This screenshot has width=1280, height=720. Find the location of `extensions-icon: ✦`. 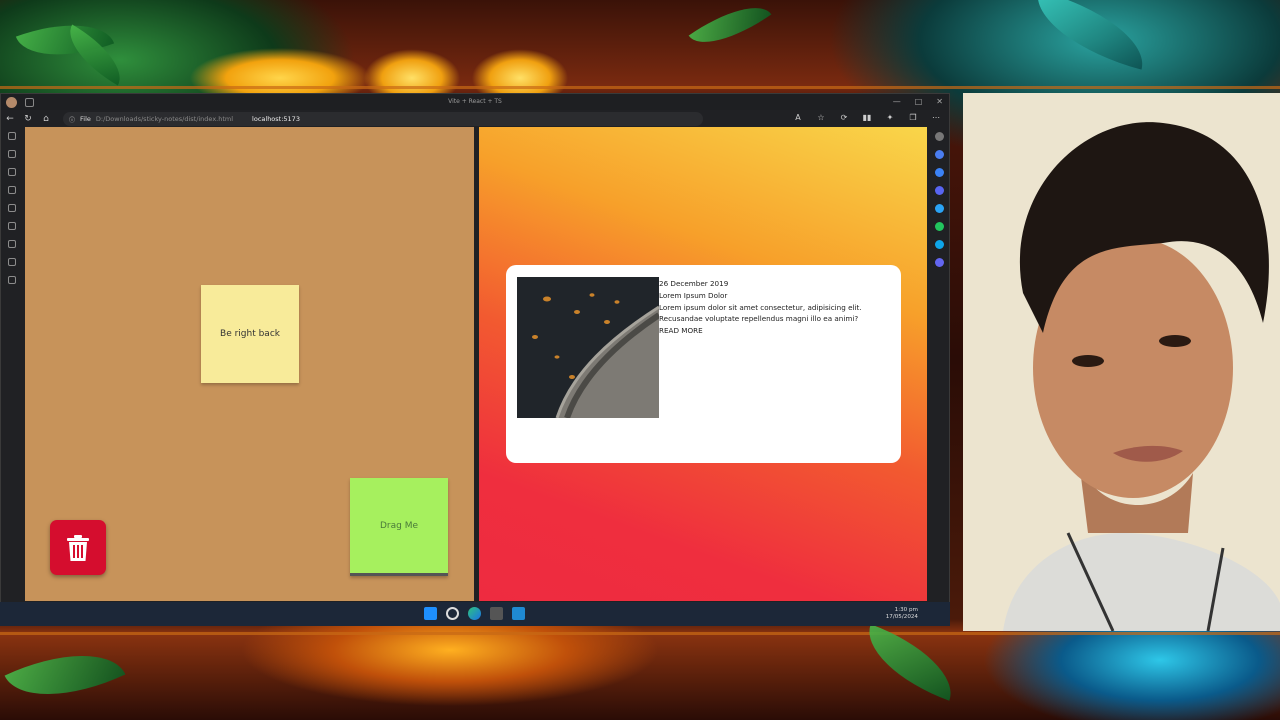

extensions-icon: ✦ is located at coordinates (890, 118).